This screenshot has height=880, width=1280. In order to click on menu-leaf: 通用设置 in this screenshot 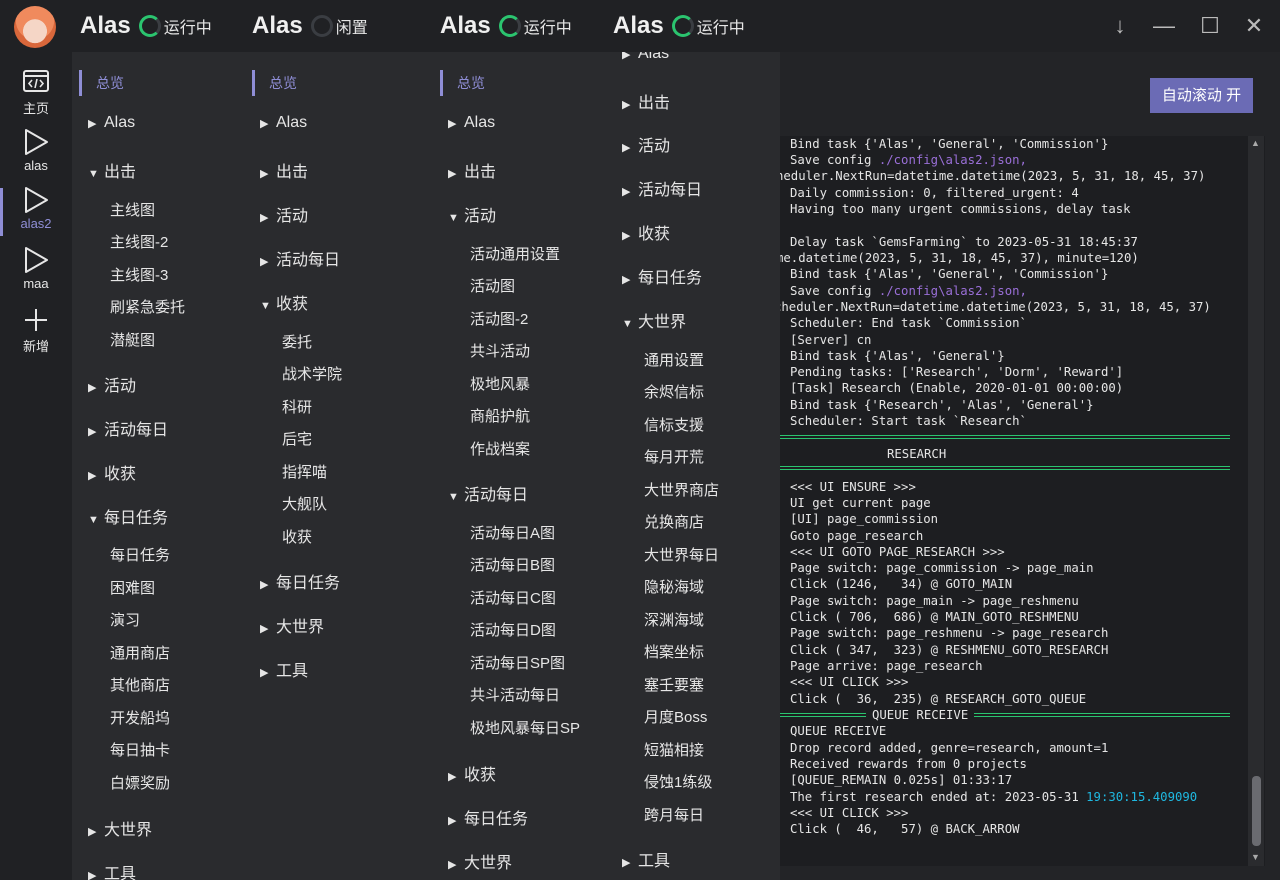, I will do `click(674, 359)`.